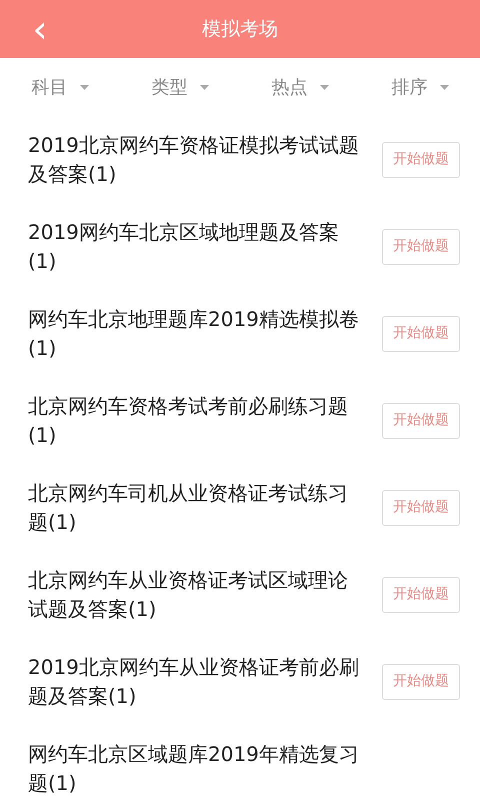  What do you see at coordinates (194, 160) in the screenshot?
I see `exam-title: 2019北京网约车资格证模拟考试试题及答案(1)` at bounding box center [194, 160].